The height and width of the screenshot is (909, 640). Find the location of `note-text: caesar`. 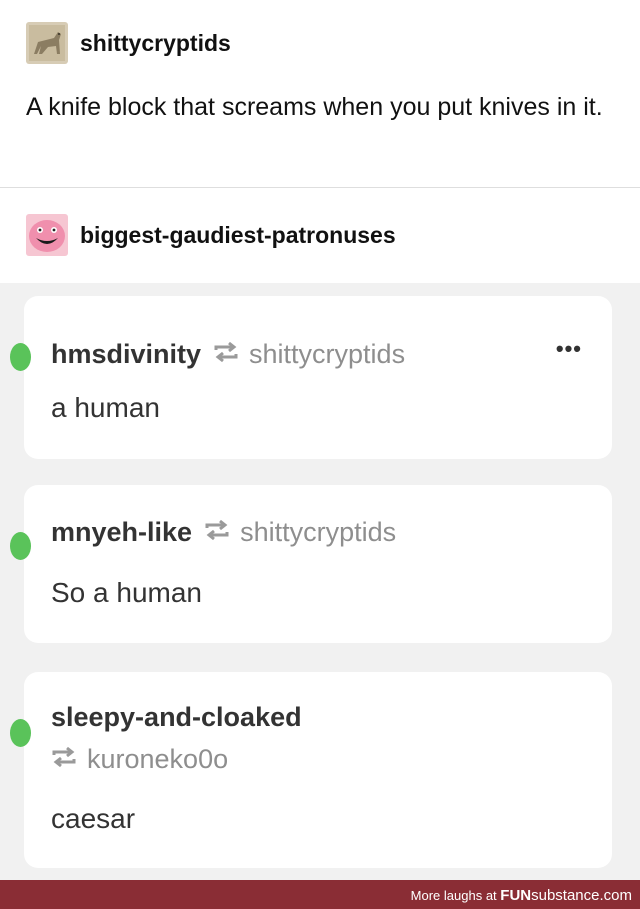

note-text: caesar is located at coordinates (93, 818).